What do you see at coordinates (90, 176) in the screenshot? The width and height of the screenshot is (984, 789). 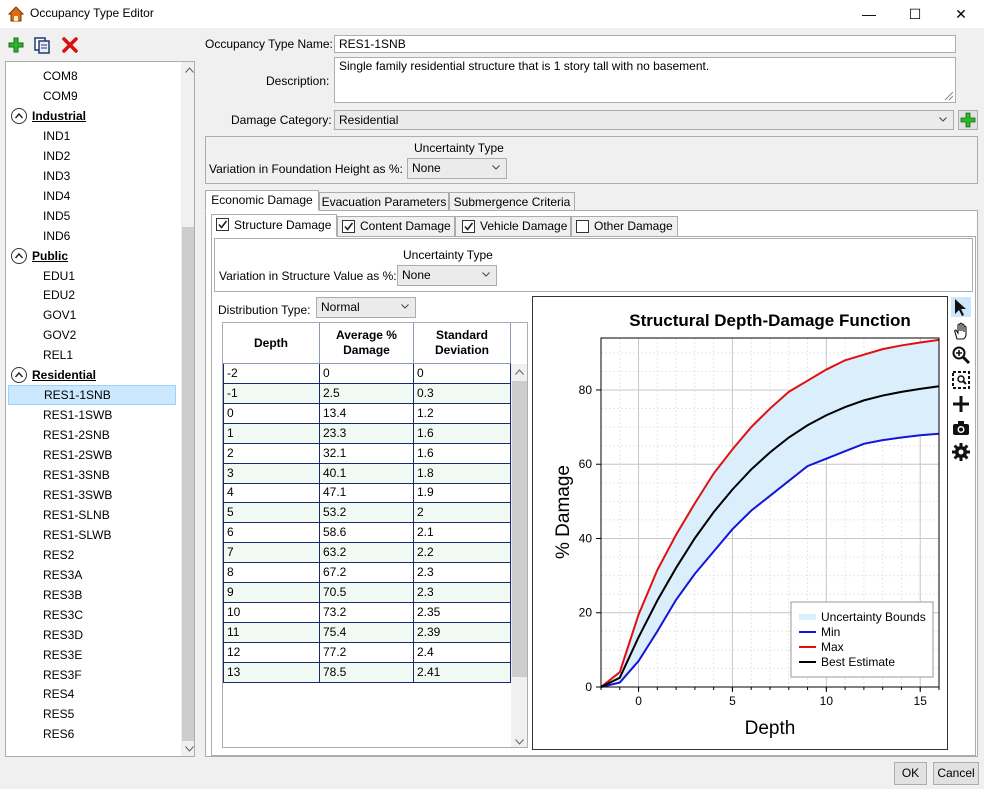 I see `tree-item: IND3` at bounding box center [90, 176].